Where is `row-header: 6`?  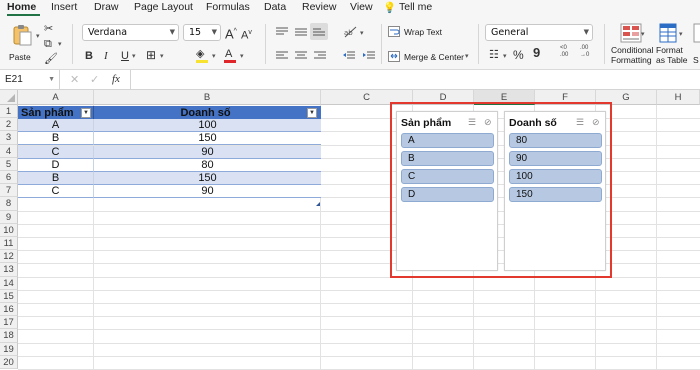
row-header: 6 is located at coordinates (9, 178).